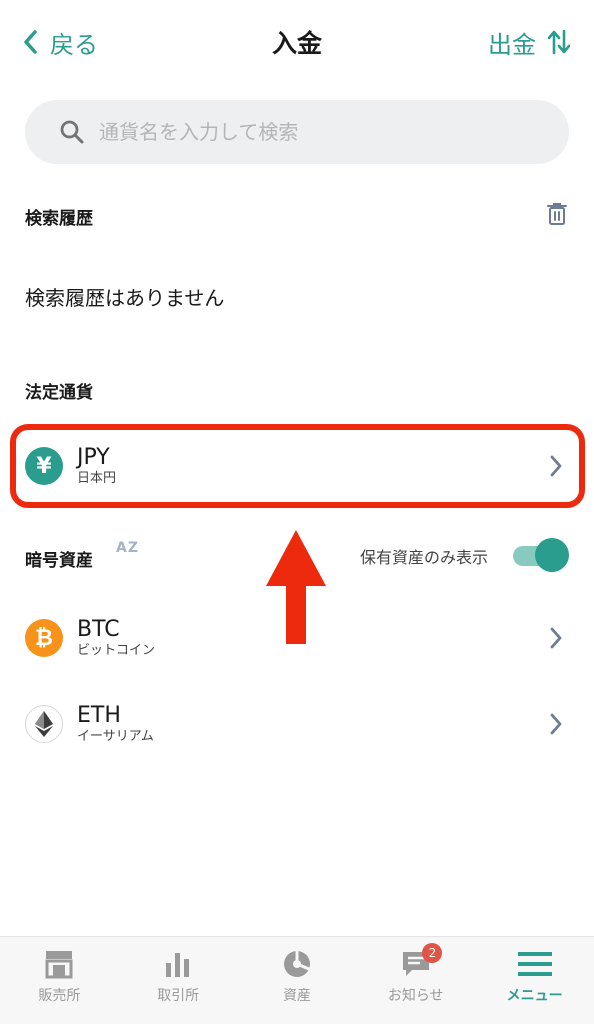 Image resolution: width=594 pixels, height=1024 pixels. What do you see at coordinates (44, 724) in the screenshot?
I see `ethereum-icon` at bounding box center [44, 724].